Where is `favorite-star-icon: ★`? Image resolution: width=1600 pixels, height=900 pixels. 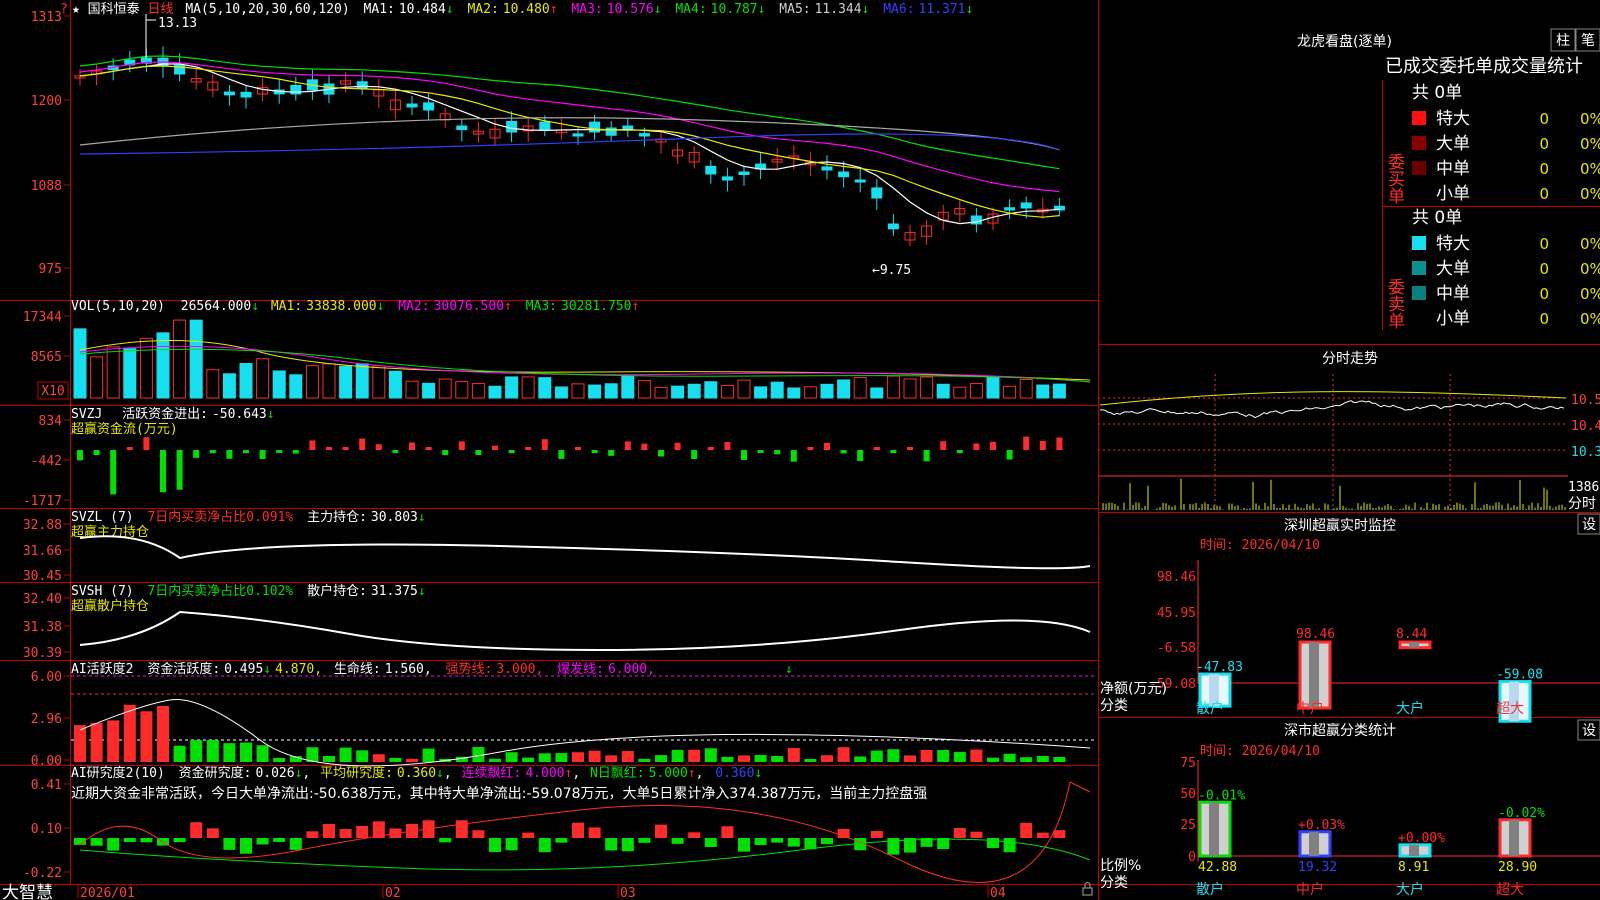 favorite-star-icon: ★ is located at coordinates (76, 9).